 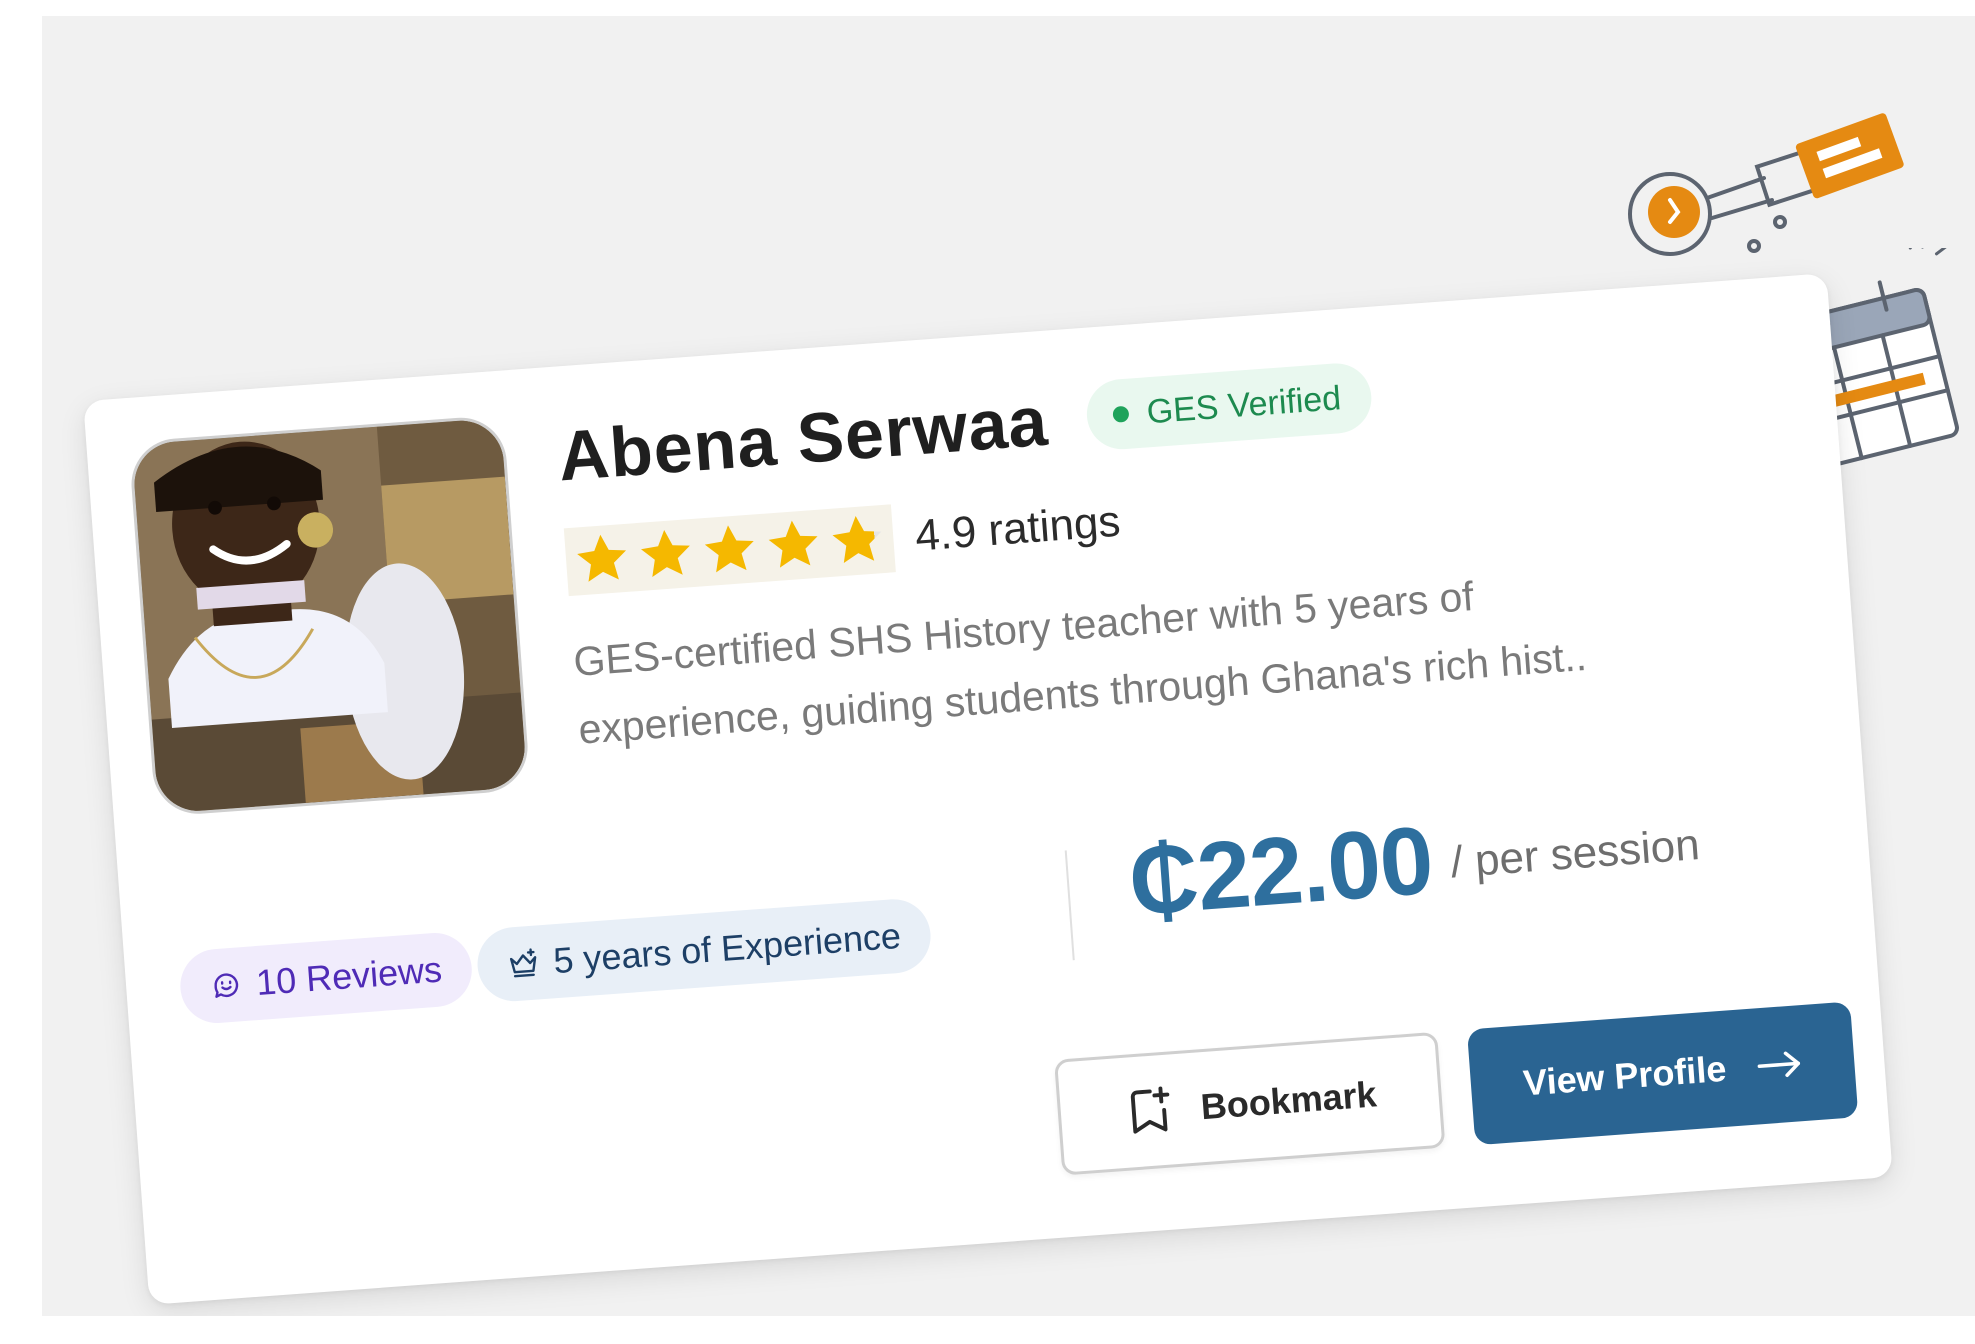 What do you see at coordinates (1244, 404) in the screenshot?
I see `verified-label: GES Verified` at bounding box center [1244, 404].